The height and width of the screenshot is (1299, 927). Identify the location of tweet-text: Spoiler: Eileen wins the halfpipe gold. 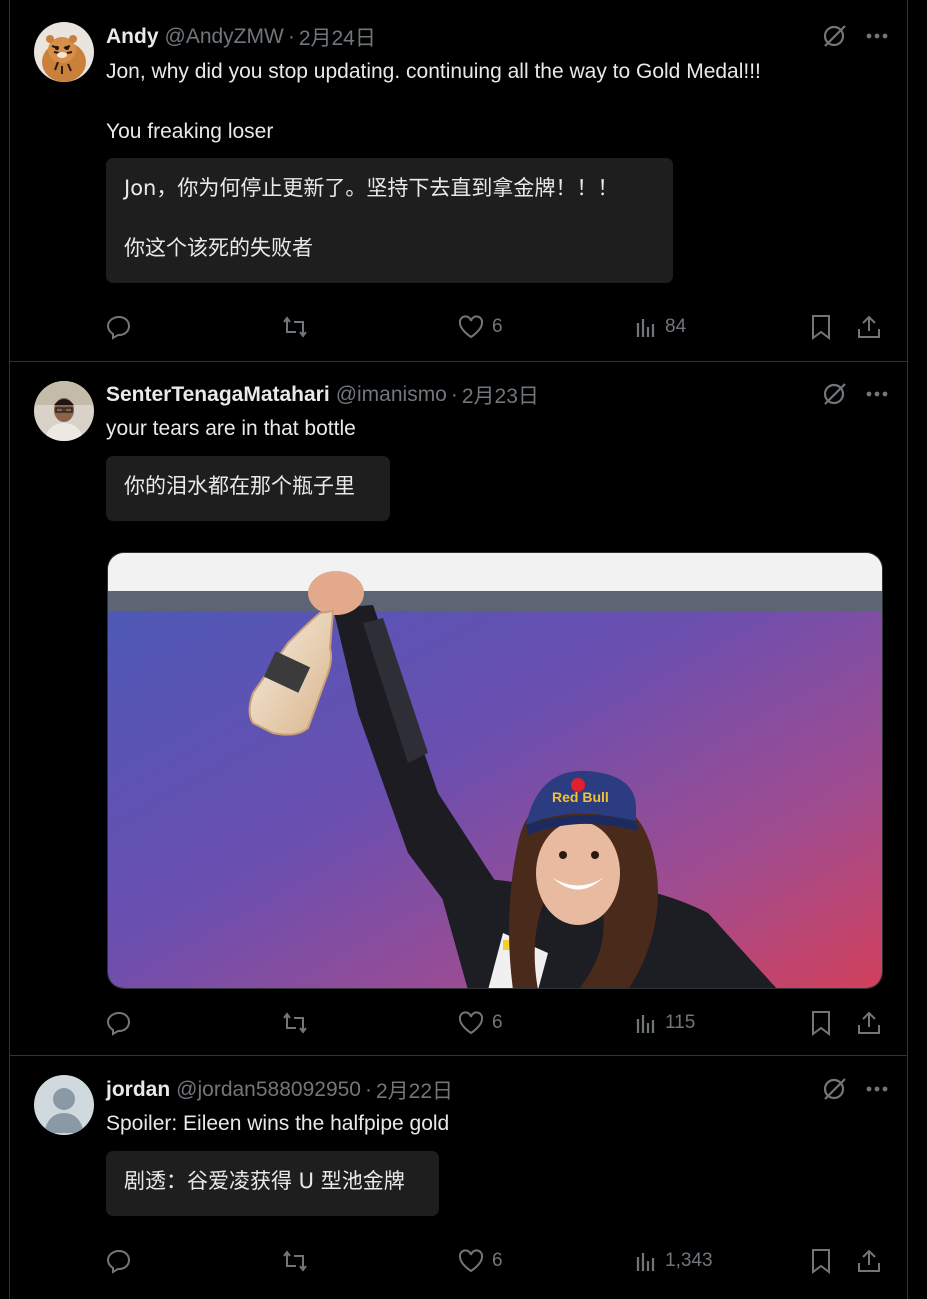
(278, 1123).